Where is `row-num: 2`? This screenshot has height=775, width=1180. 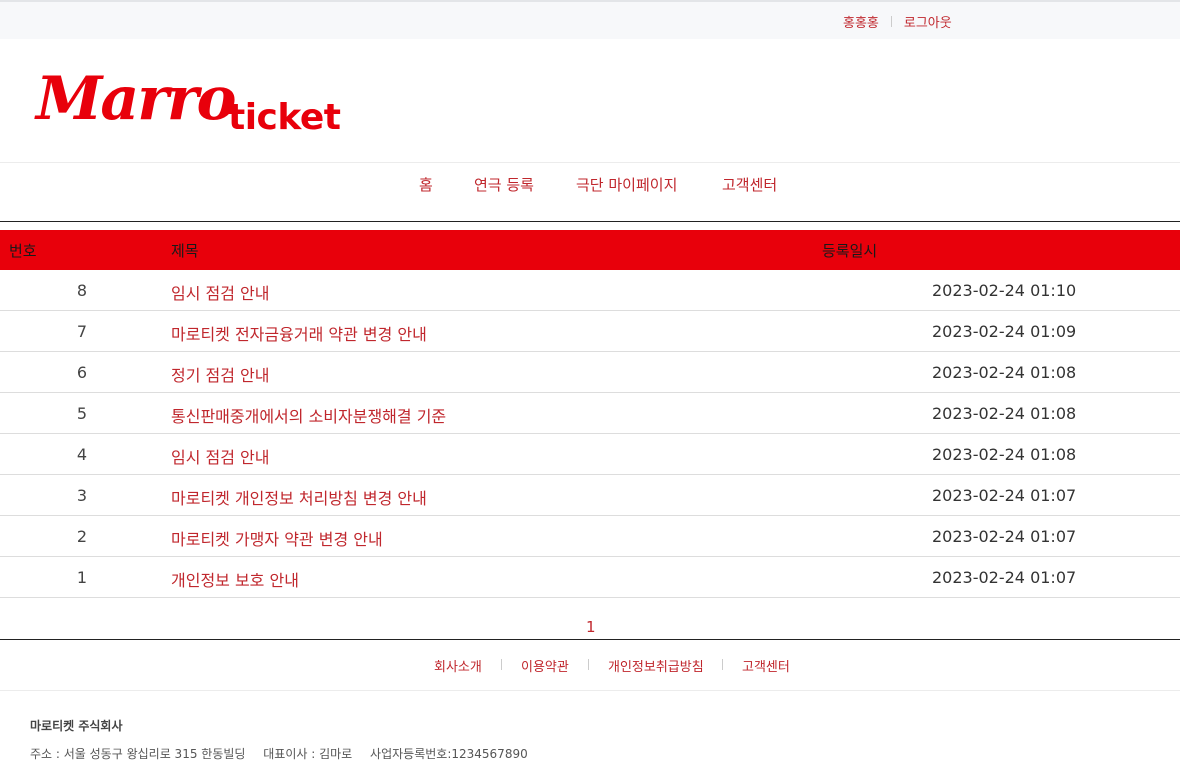
row-num: 2 is located at coordinates (82, 536).